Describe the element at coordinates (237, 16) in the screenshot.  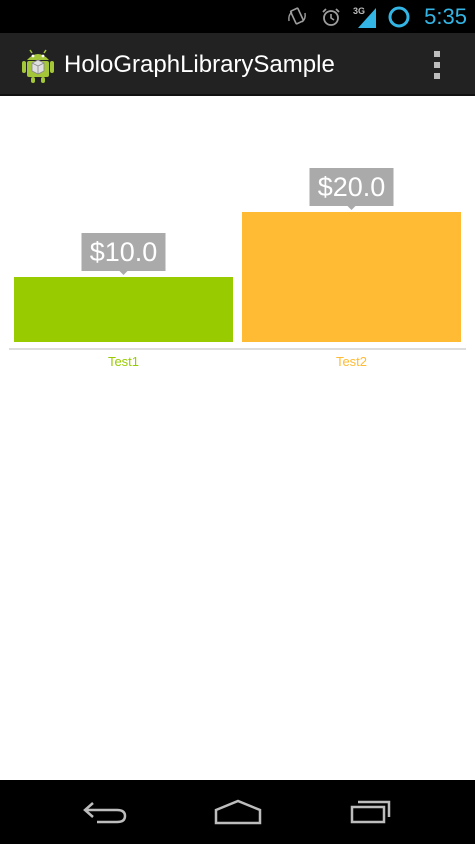
I see `status-bar: 3G 5:35` at that location.